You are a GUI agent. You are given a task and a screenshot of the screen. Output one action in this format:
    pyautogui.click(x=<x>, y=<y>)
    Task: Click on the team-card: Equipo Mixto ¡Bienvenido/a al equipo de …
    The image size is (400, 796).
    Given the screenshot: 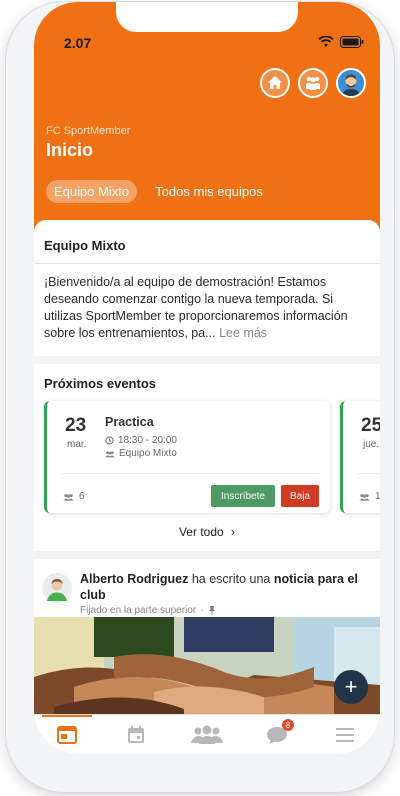 What is the action you would take?
    pyautogui.click(x=207, y=288)
    